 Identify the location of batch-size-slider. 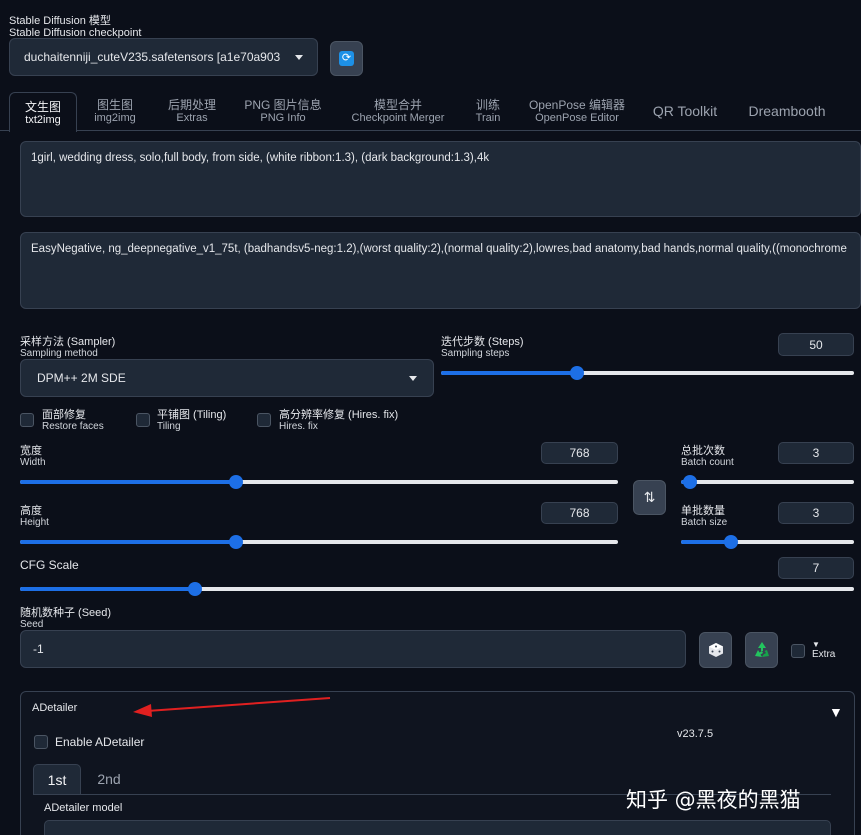
(767, 542).